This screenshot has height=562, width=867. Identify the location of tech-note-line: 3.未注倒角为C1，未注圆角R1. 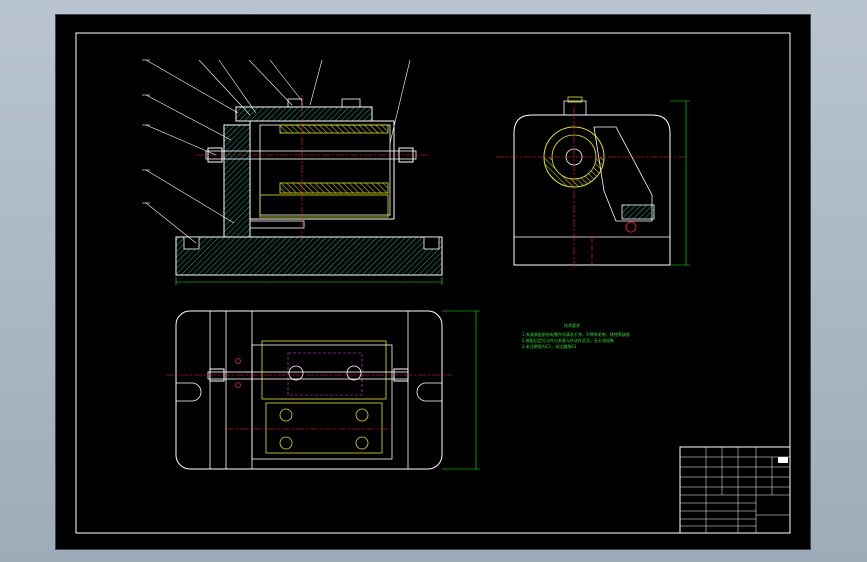
(549, 346).